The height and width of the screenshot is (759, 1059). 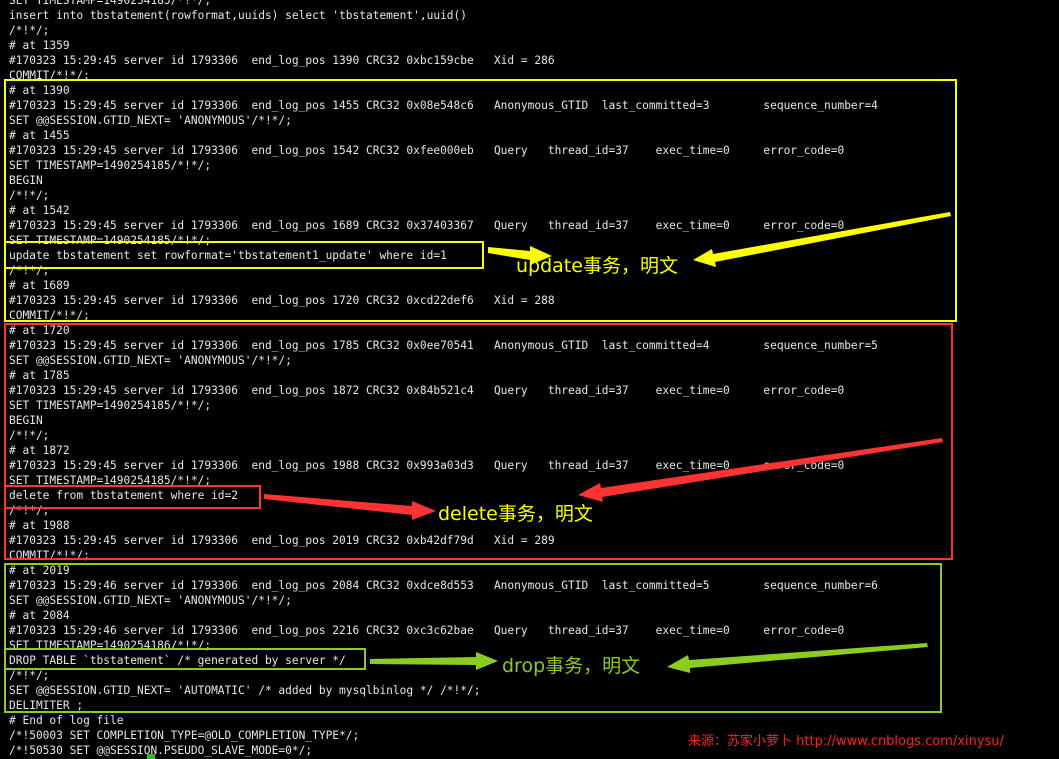 I want to click on update-arrow-left, so click(x=822, y=239).